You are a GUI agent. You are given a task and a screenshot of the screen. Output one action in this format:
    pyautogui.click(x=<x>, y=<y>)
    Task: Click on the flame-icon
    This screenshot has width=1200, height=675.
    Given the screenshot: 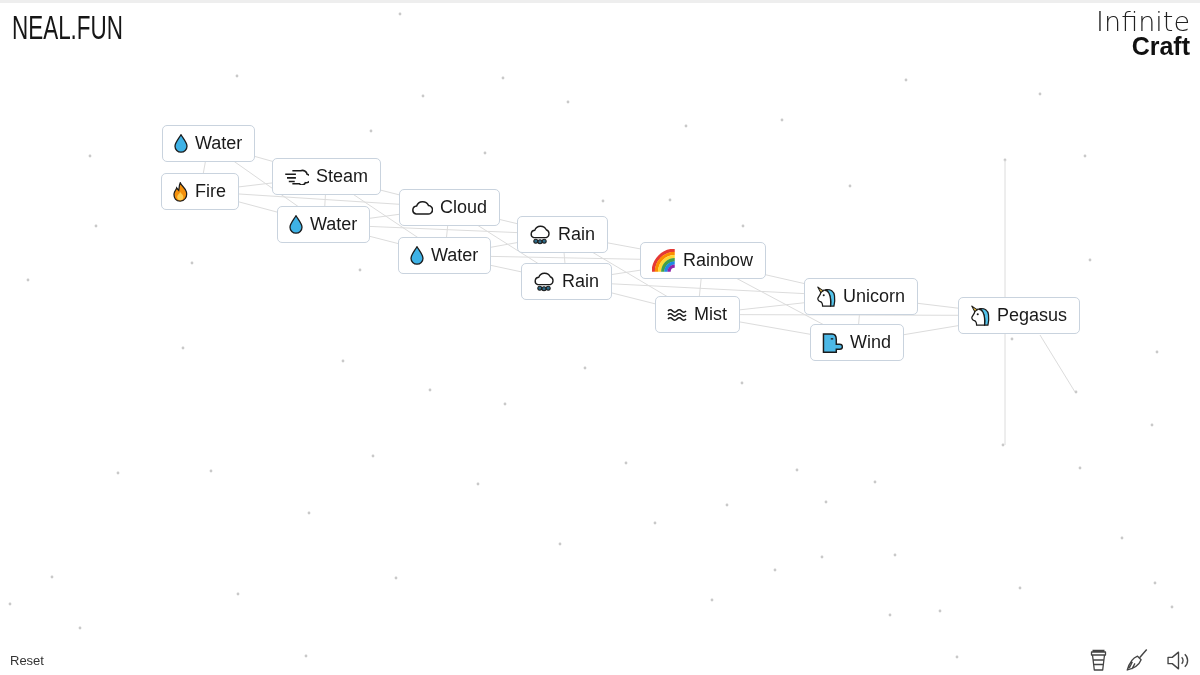 What is the action you would take?
    pyautogui.click(x=180, y=191)
    